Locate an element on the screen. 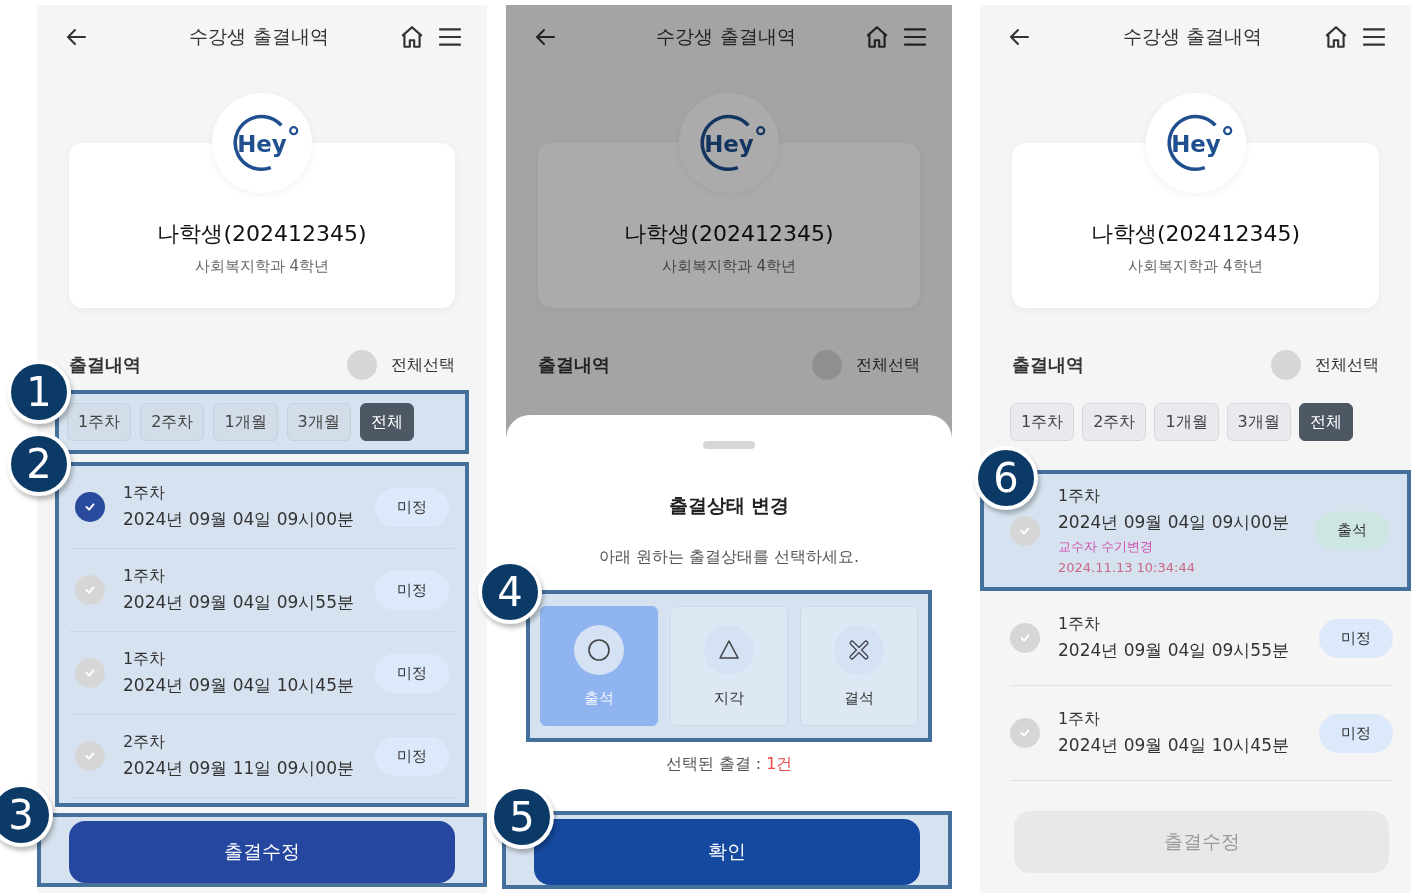 The image size is (1411, 893). status-option: 결석 is located at coordinates (859, 666).